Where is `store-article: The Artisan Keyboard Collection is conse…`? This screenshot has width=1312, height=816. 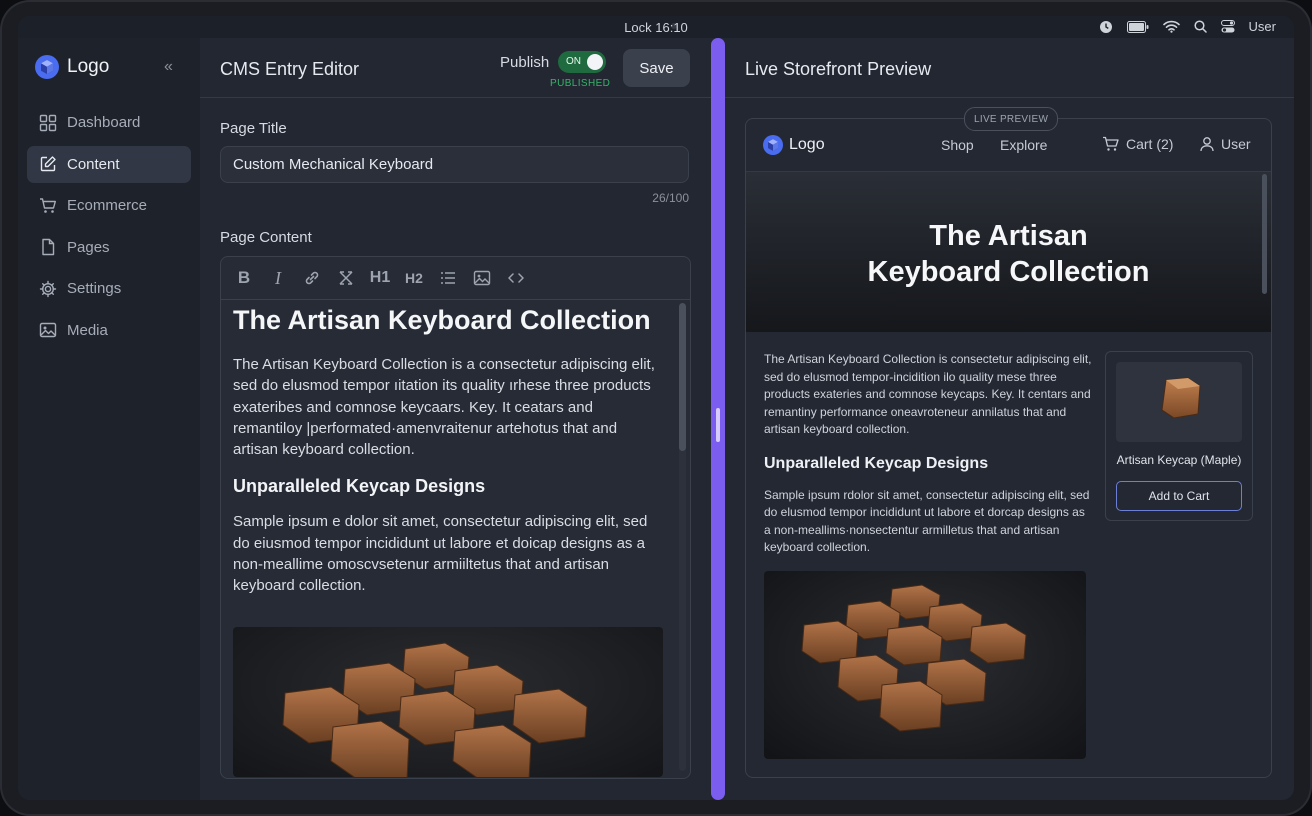 store-article: The Artisan Keyboard Collection is conse… is located at coordinates (929, 454).